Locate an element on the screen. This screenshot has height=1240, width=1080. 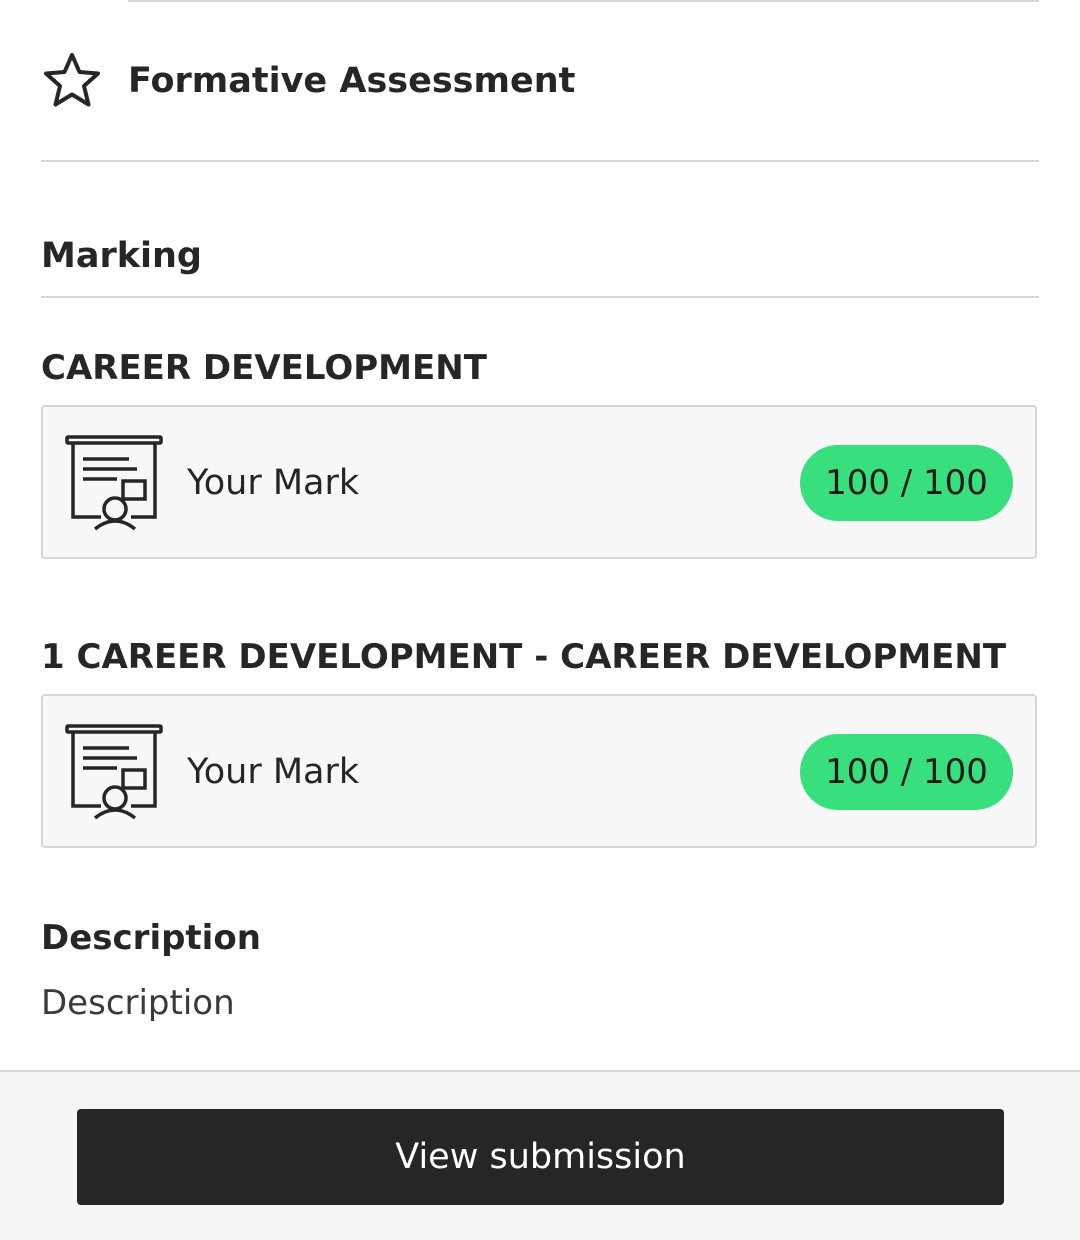
description-heading: Description is located at coordinates (151, 938).